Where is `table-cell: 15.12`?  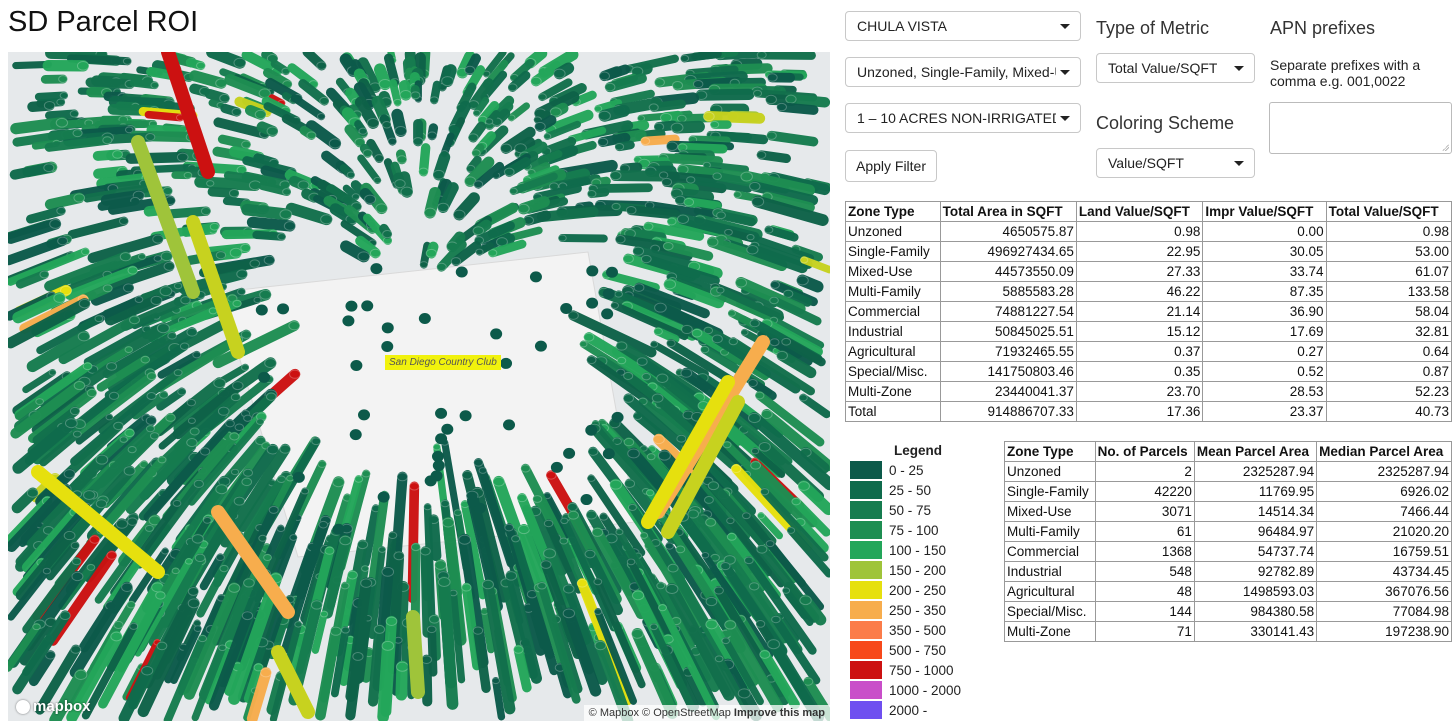 table-cell: 15.12 is located at coordinates (1139, 331).